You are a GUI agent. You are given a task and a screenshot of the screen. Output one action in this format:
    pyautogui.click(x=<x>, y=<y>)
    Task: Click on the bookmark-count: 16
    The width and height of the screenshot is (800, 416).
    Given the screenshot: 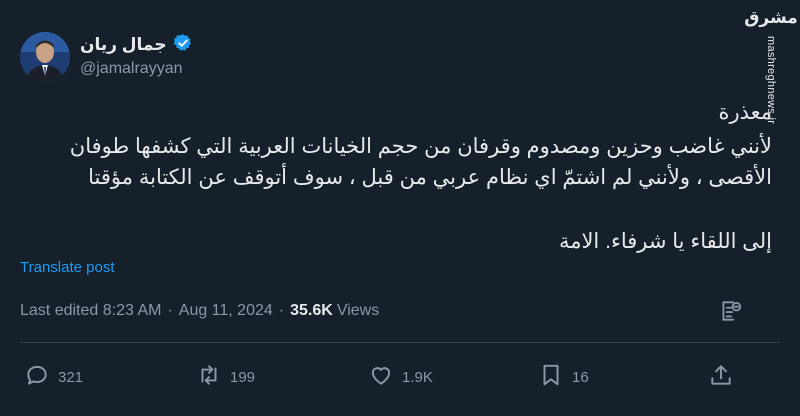 What is the action you would take?
    pyautogui.click(x=580, y=377)
    